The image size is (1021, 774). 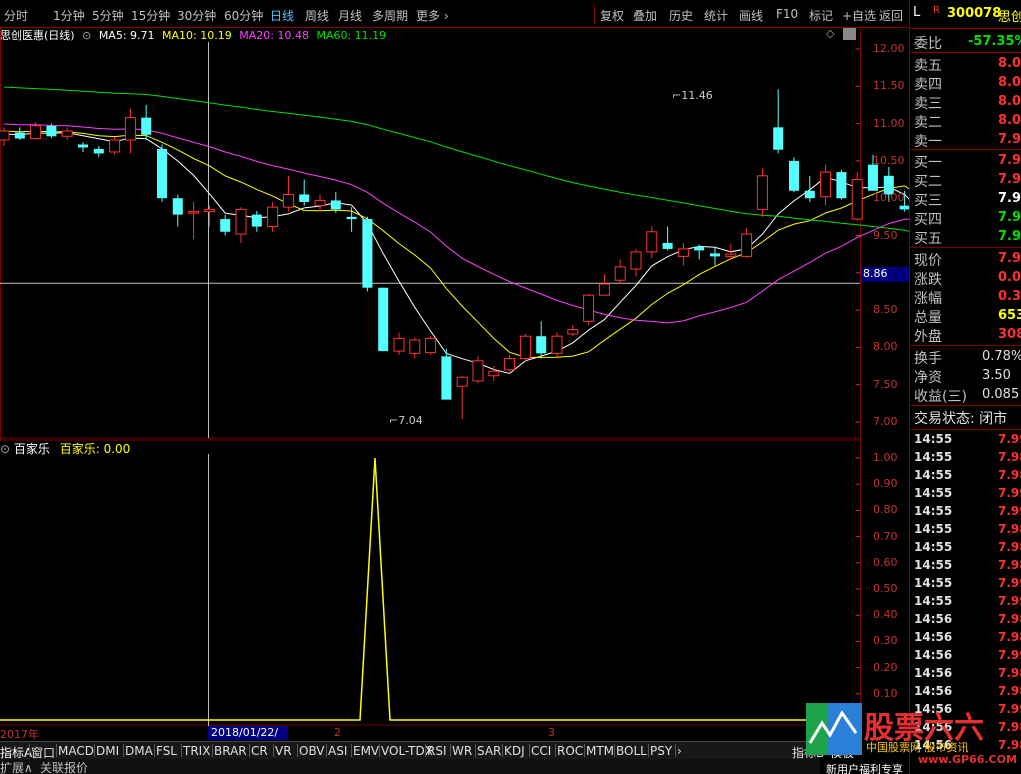 I want to click on indicator-tab-boll: BOLL, so click(x=631, y=751).